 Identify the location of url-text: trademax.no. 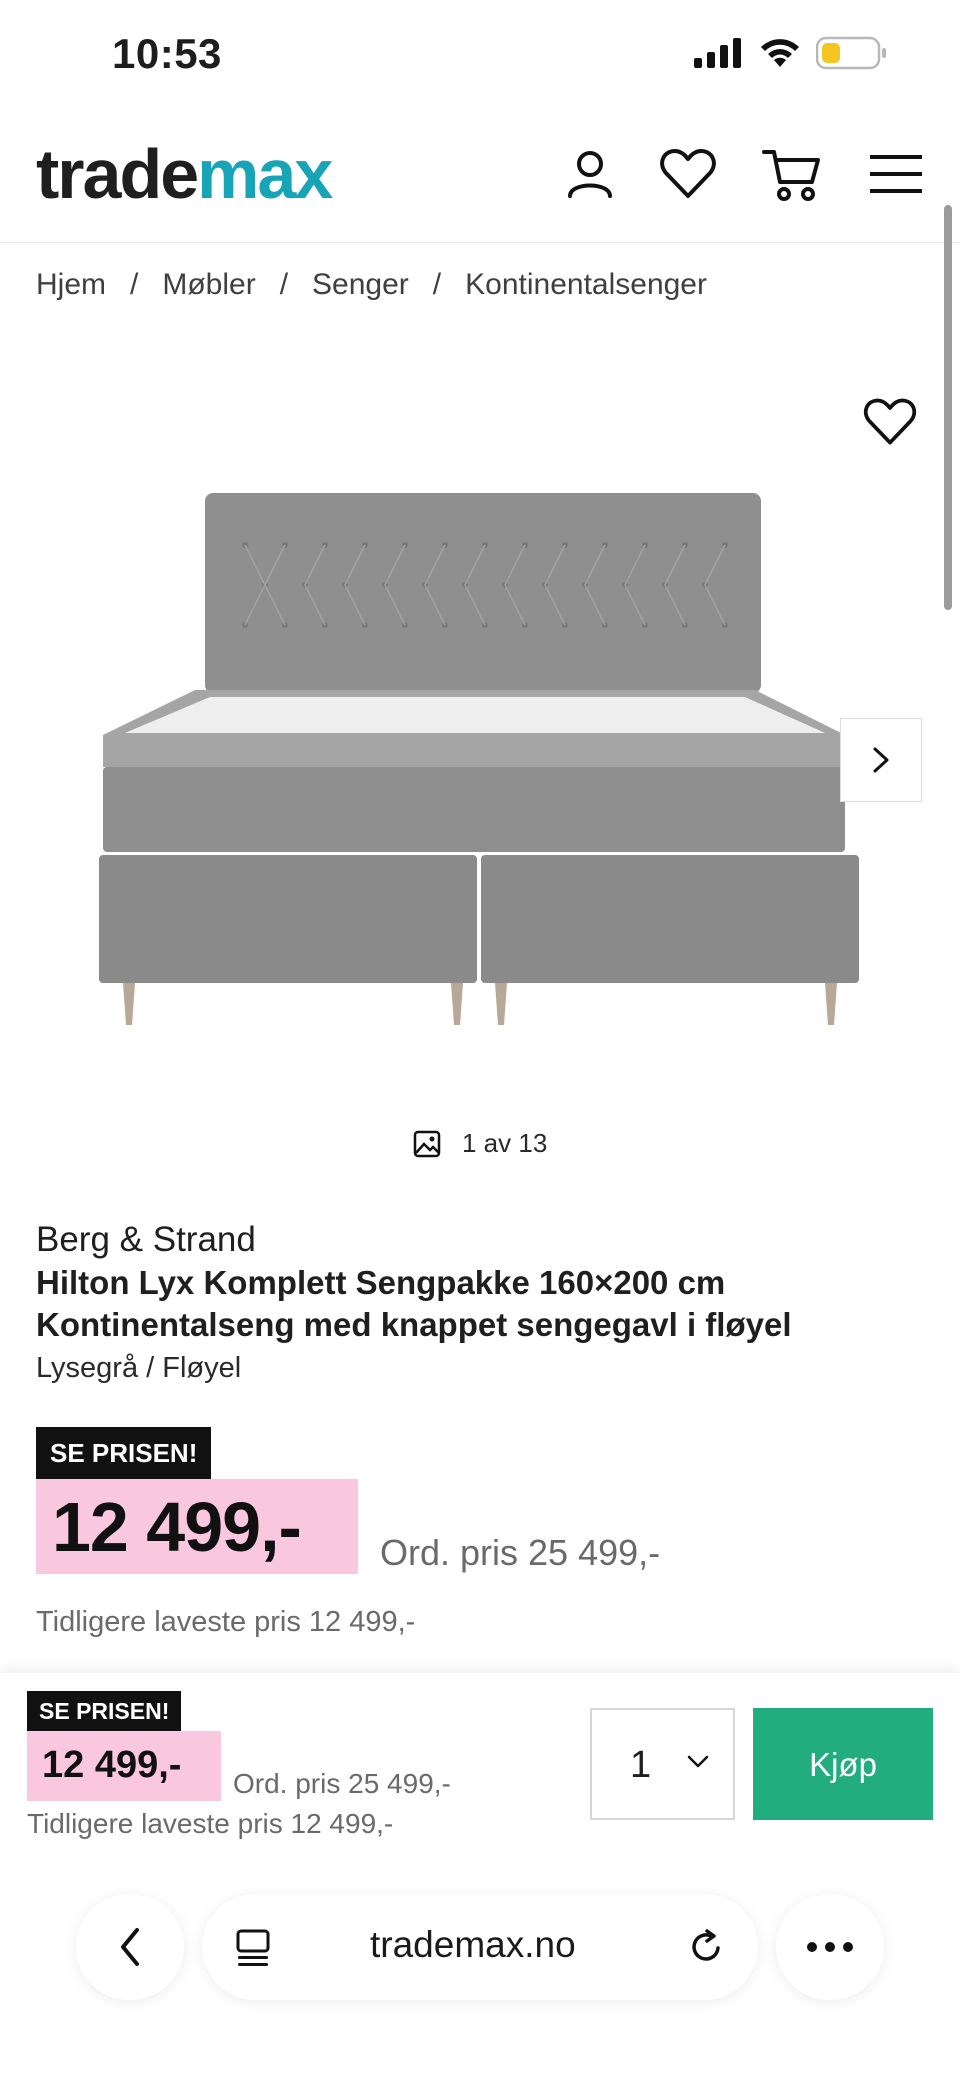
(473, 1944).